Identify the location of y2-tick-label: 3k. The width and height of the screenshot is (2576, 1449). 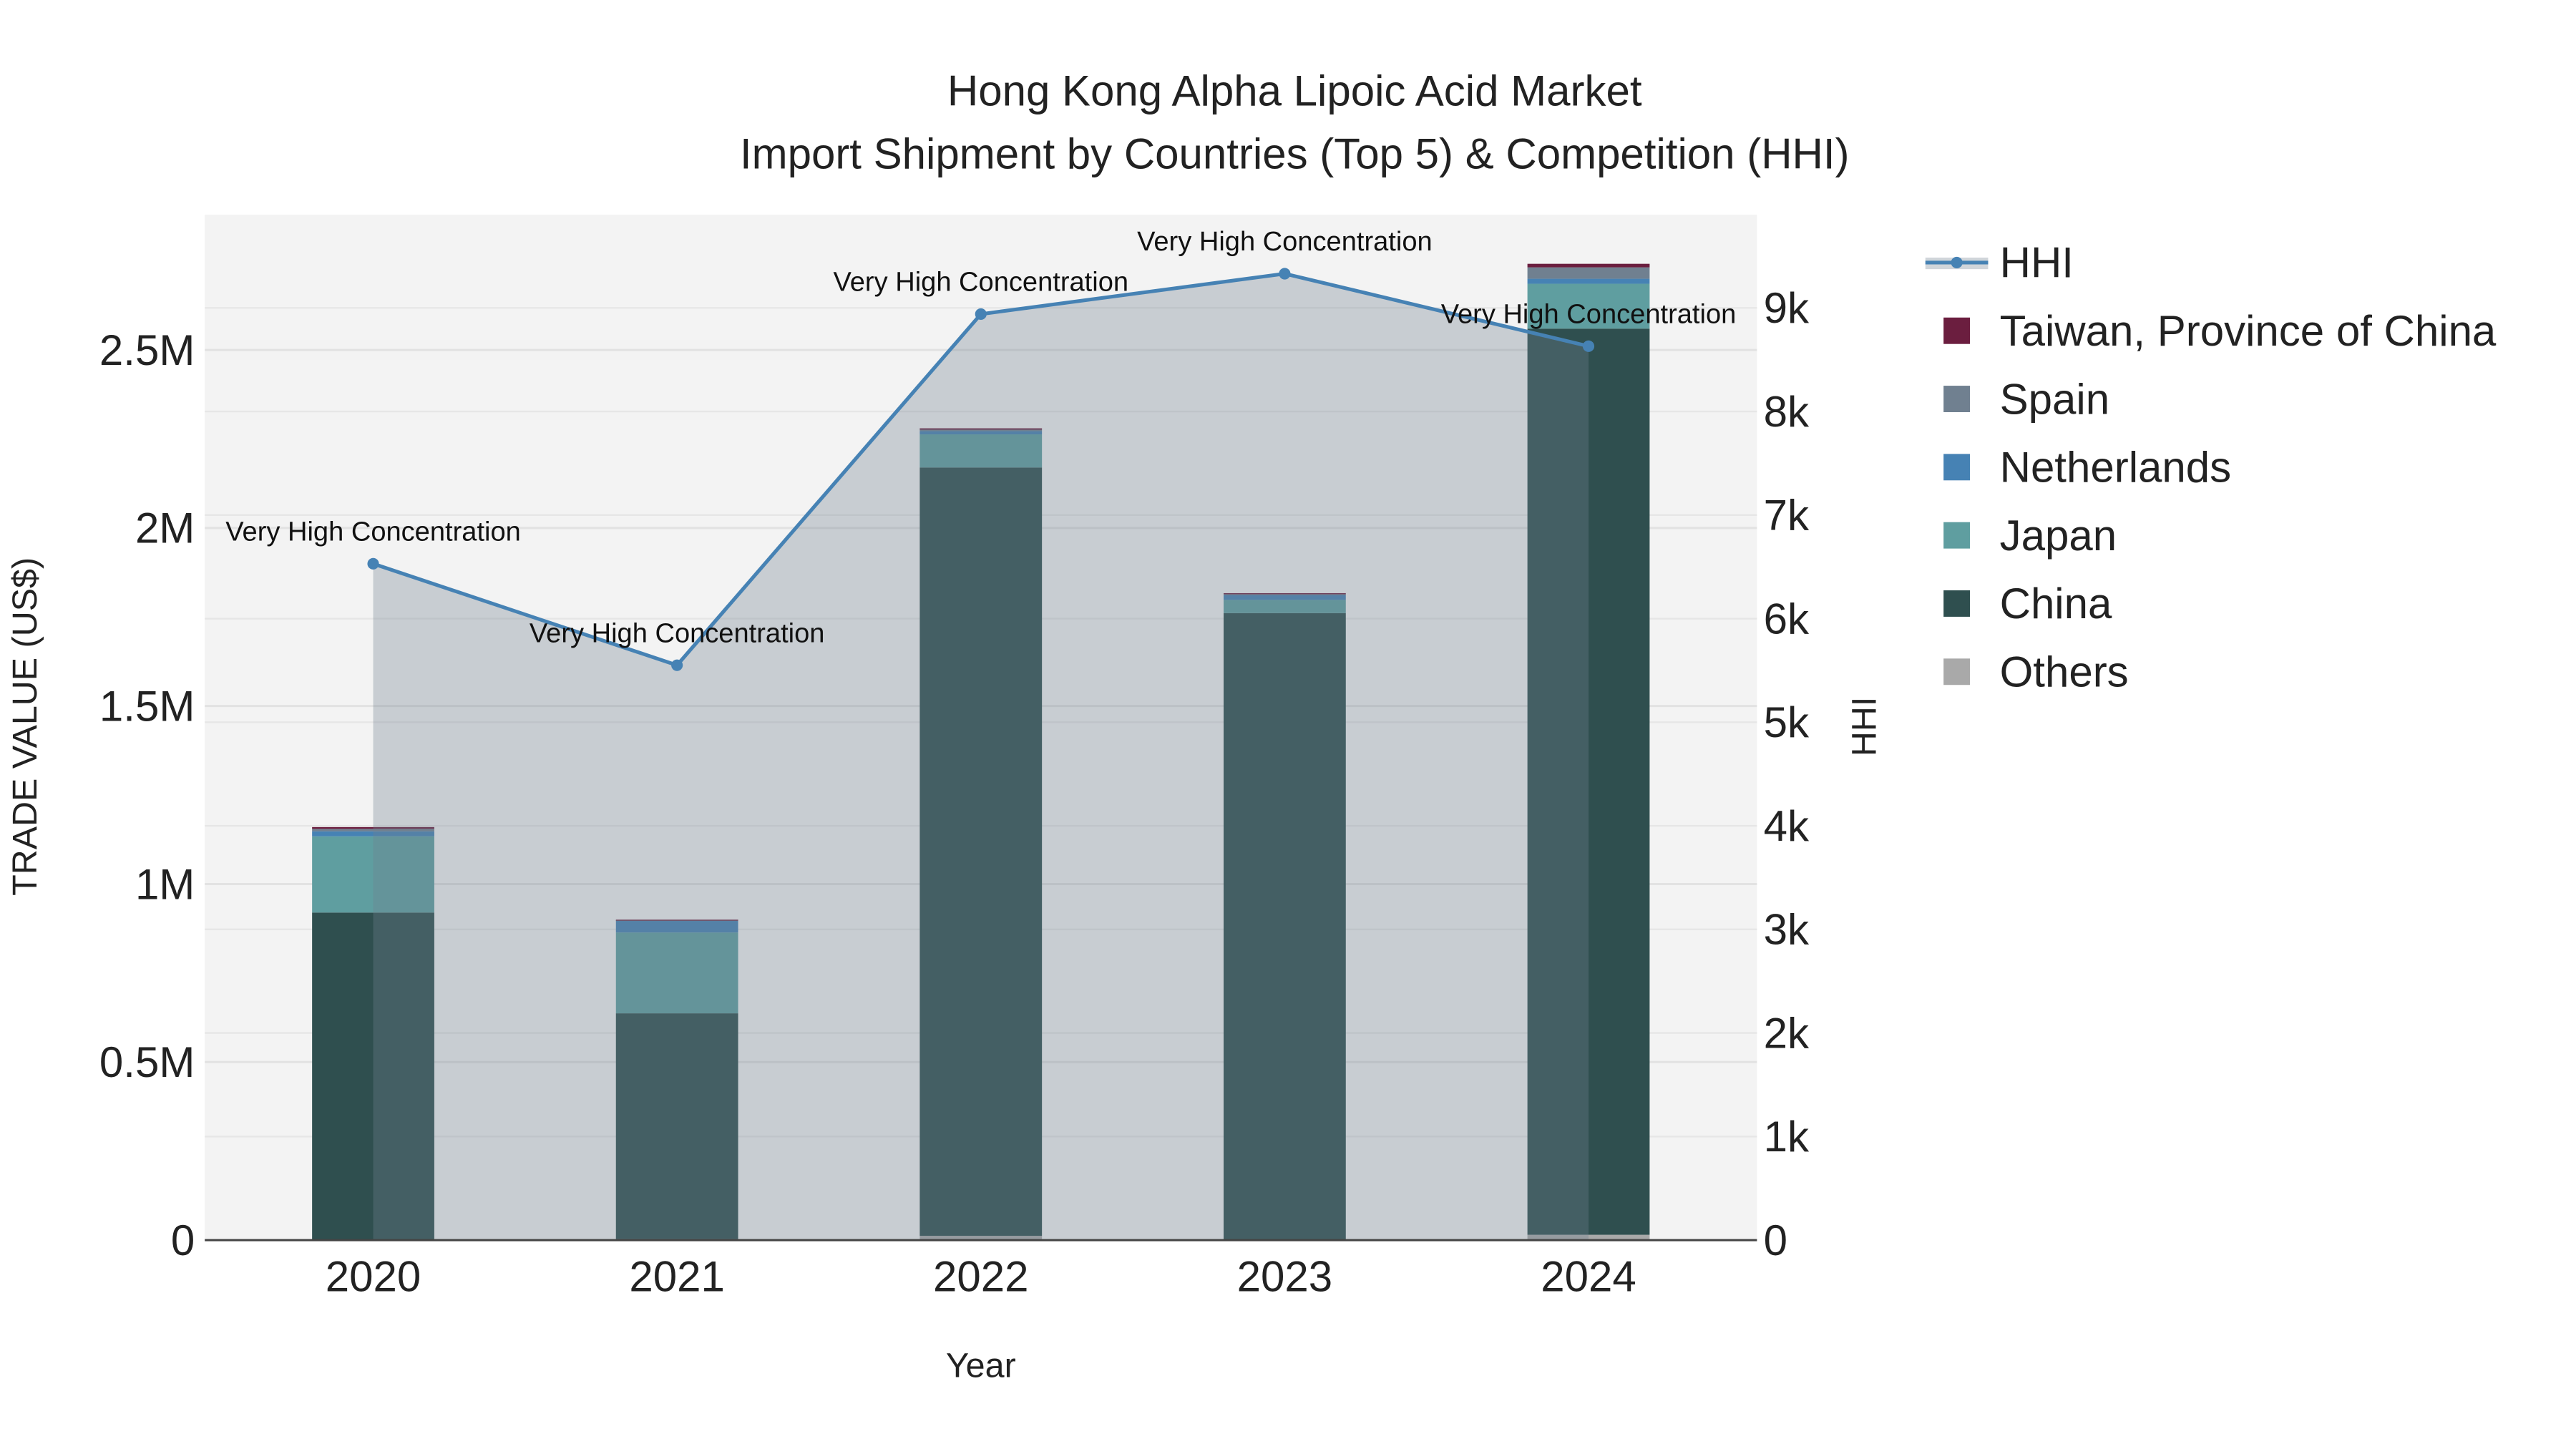
(1787, 930).